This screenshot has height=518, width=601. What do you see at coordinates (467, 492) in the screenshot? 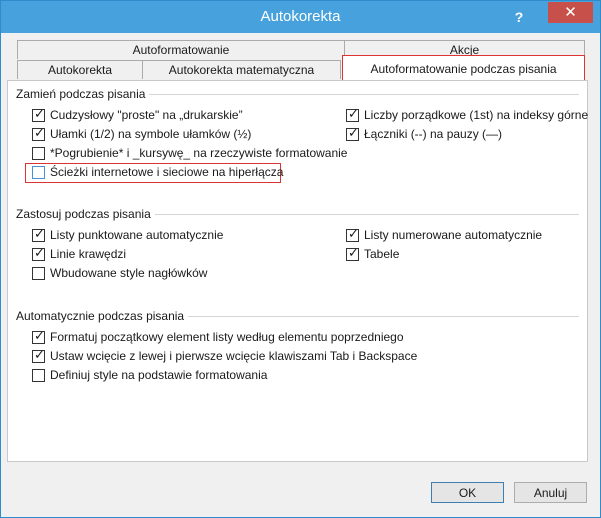
I see `ok-button: OK` at bounding box center [467, 492].